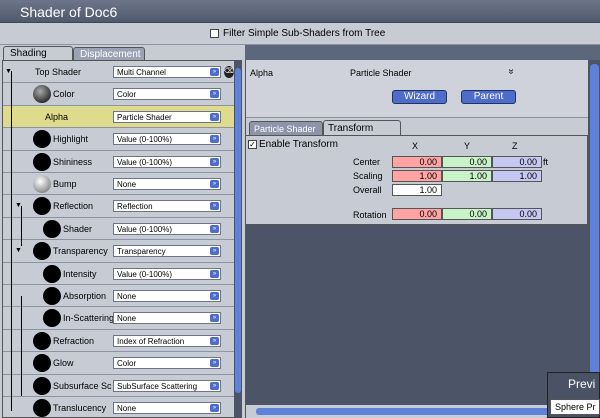 The height and width of the screenshot is (418, 600). Describe the element at coordinates (73, 206) in the screenshot. I see `tree-row-label: Reflection` at that location.